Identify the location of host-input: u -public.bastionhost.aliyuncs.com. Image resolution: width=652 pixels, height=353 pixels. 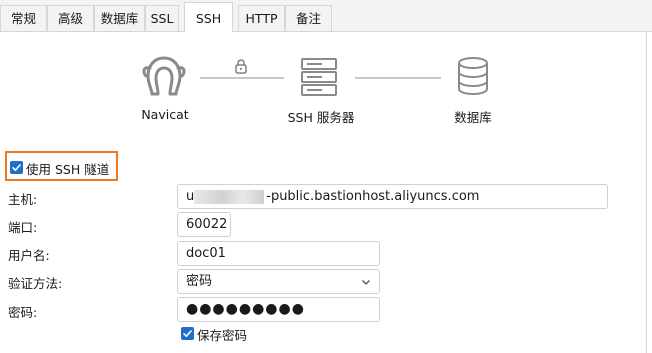
(392, 196).